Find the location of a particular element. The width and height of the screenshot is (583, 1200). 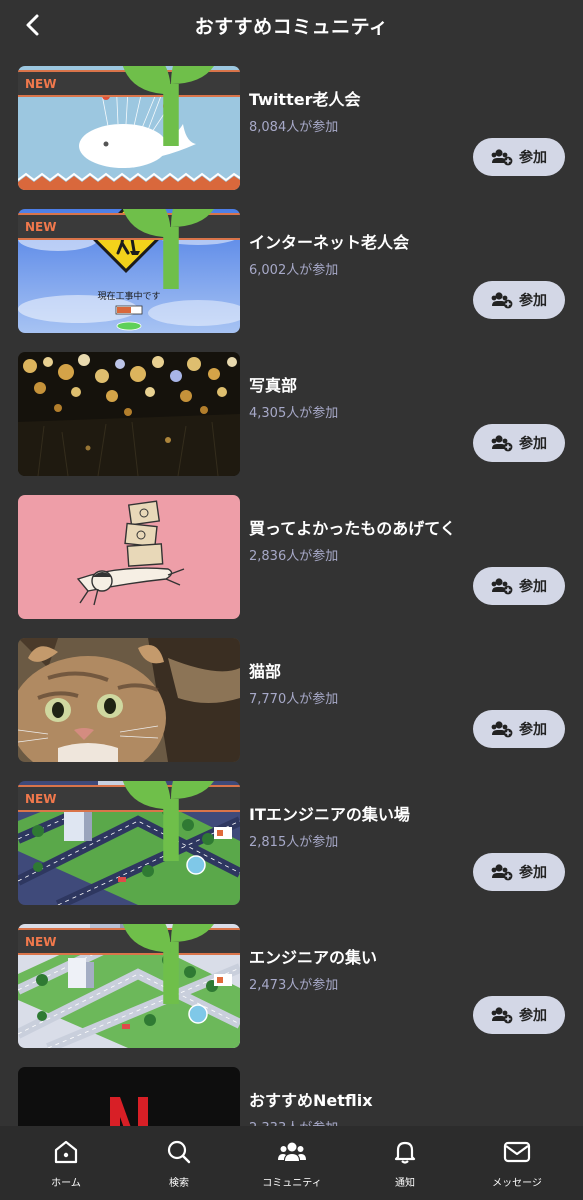

member-count: 2,815人が参加 is located at coordinates (294, 842).